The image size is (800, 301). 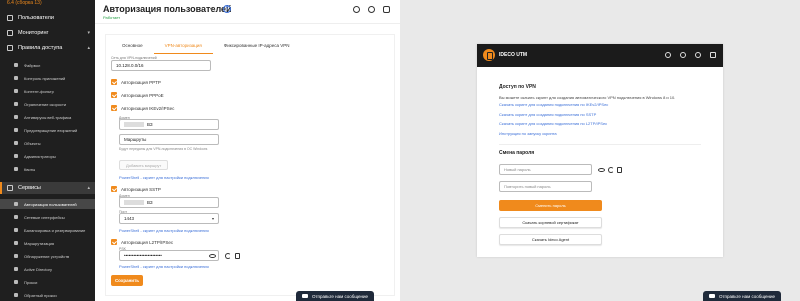 I want to click on password-heading: Смена пароля, so click(x=517, y=153).